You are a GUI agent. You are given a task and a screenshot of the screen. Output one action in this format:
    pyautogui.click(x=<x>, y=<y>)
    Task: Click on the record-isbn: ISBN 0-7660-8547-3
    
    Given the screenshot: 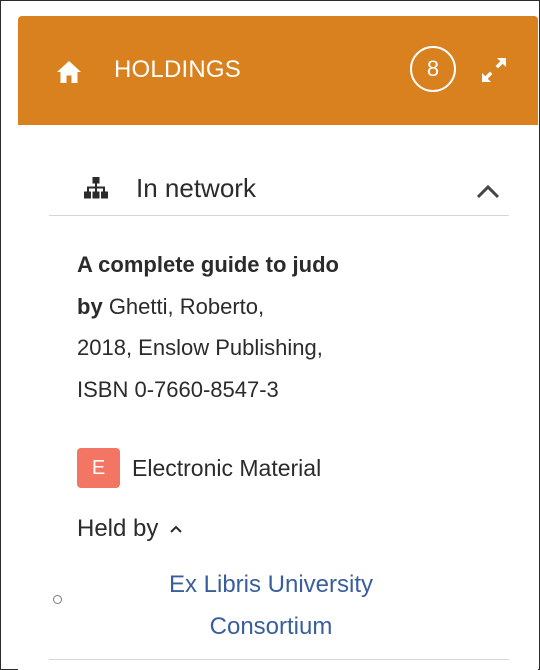 What is the action you would take?
    pyautogui.click(x=178, y=389)
    